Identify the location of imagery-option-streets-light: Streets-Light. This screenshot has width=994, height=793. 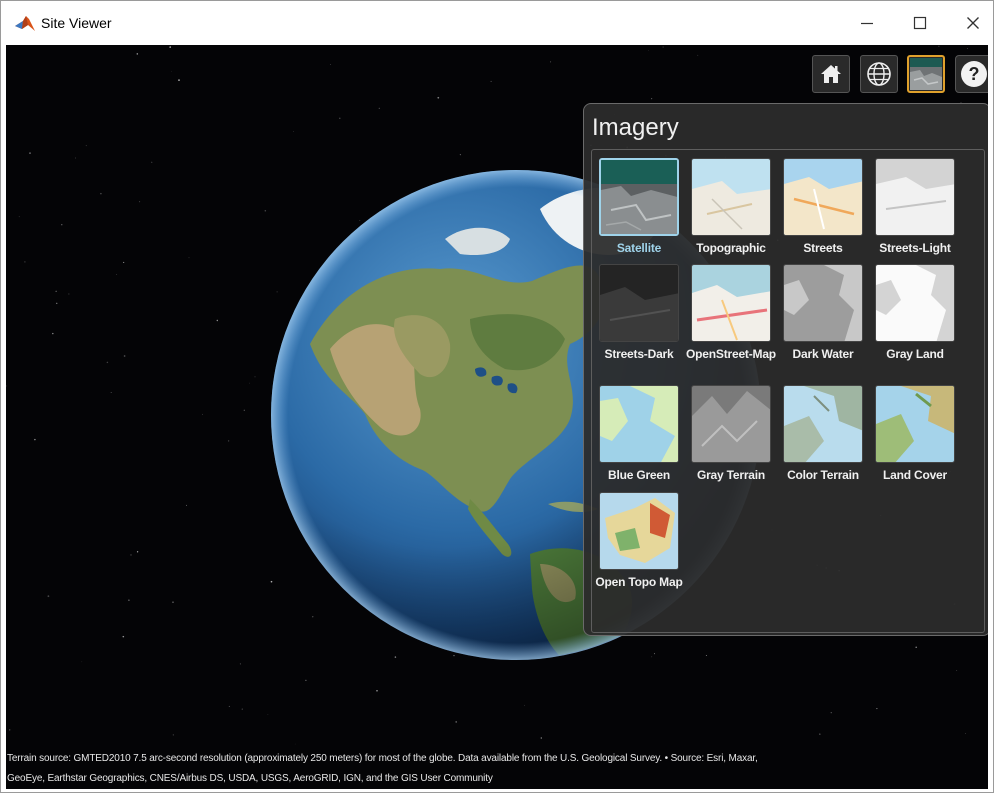
(915, 207).